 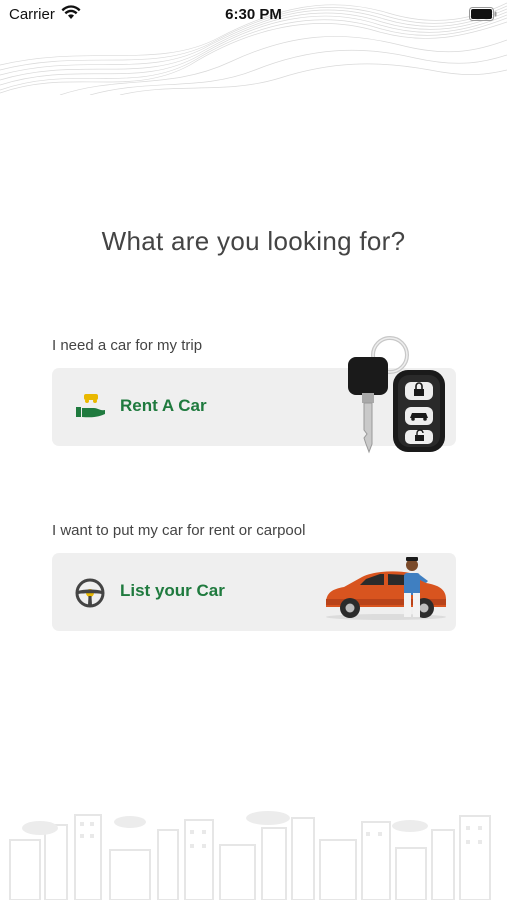 What do you see at coordinates (127, 345) in the screenshot?
I see `rent-caption: I need a car for my trip` at bounding box center [127, 345].